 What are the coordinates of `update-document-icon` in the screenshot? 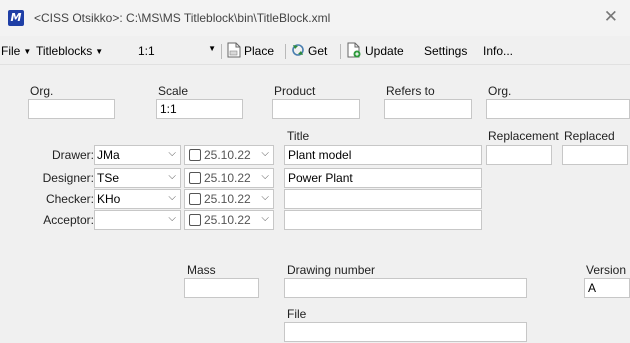 It's located at (354, 50).